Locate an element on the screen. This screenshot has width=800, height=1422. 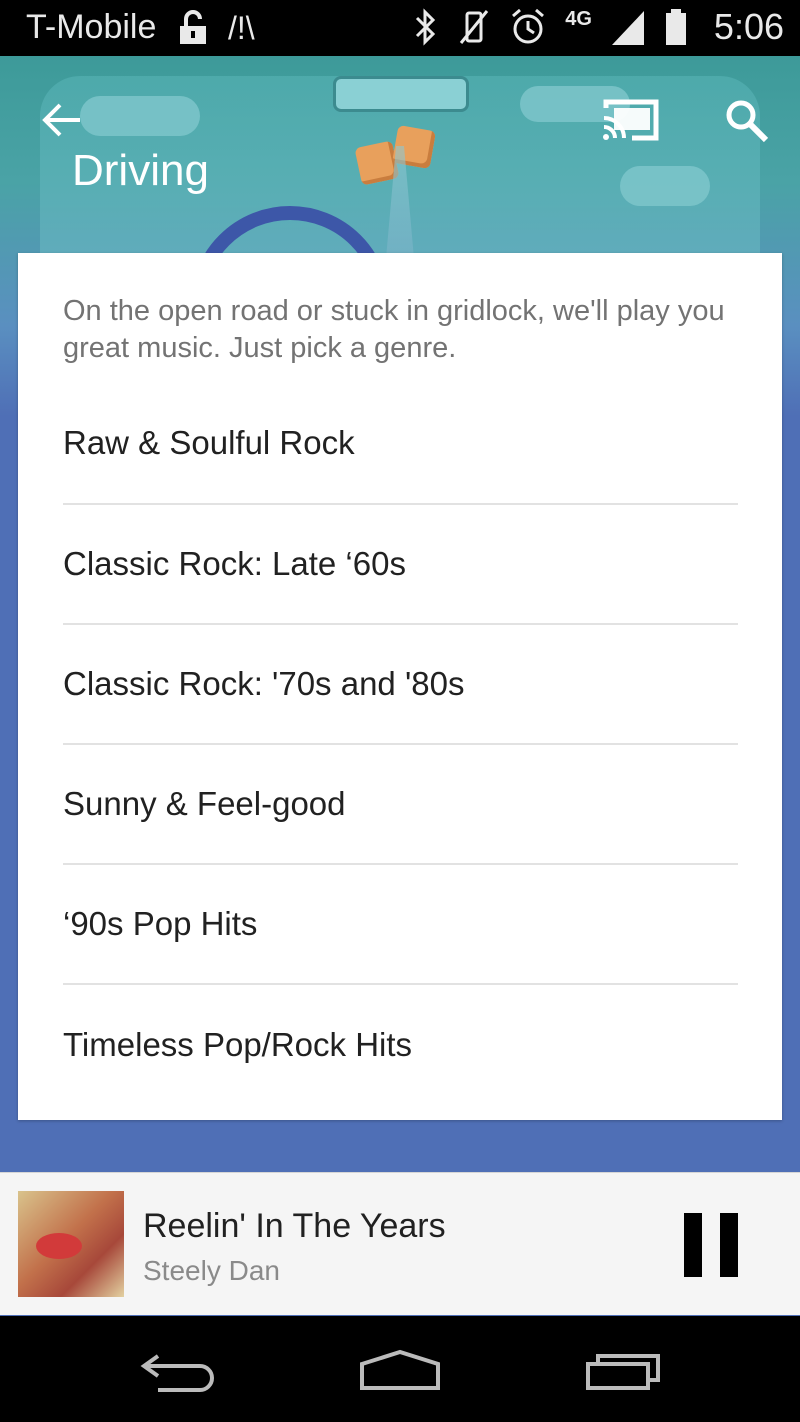
genre-item: Raw & Soulful Rock is located at coordinates (400, 444).